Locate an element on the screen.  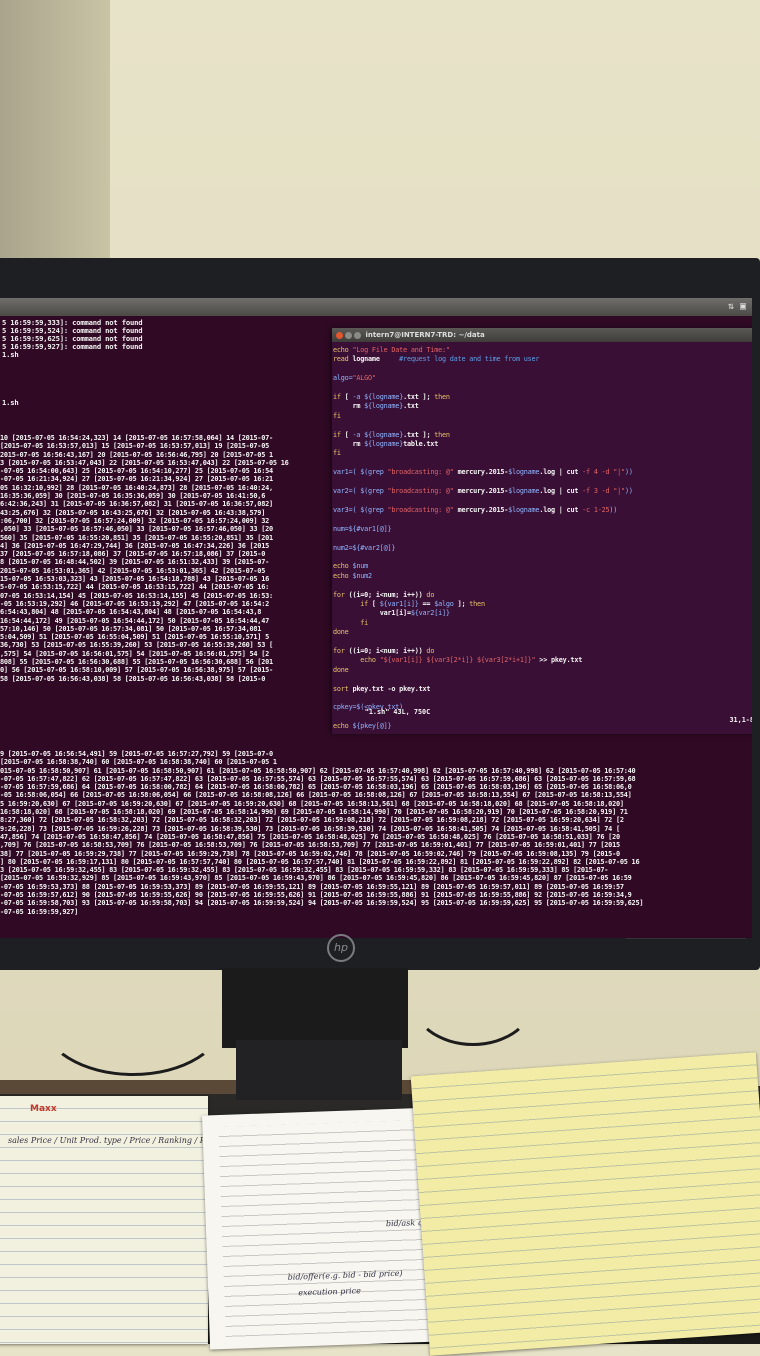
code-token: var2=( $(grep is located at coordinates (360, 491).